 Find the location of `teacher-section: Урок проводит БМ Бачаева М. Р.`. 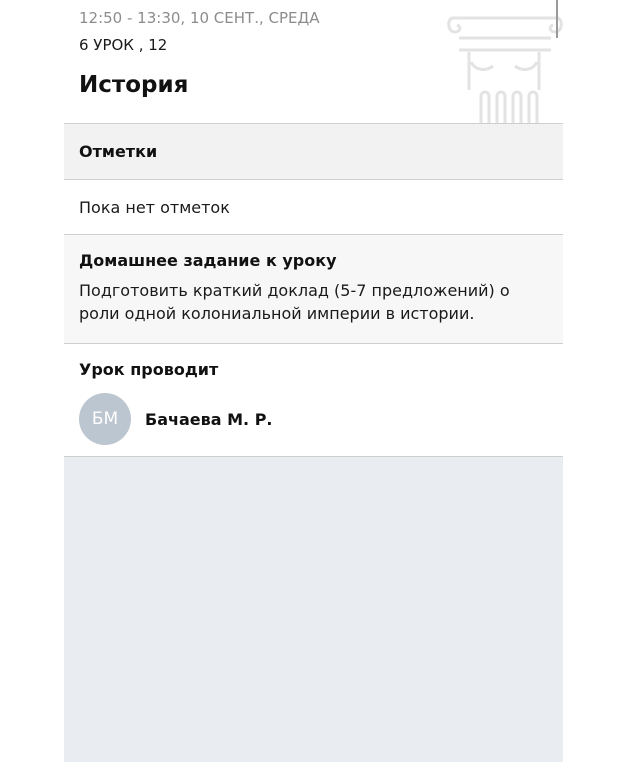

teacher-section: Урок проводит БМ Бачаева М. Р. is located at coordinates (313, 400).